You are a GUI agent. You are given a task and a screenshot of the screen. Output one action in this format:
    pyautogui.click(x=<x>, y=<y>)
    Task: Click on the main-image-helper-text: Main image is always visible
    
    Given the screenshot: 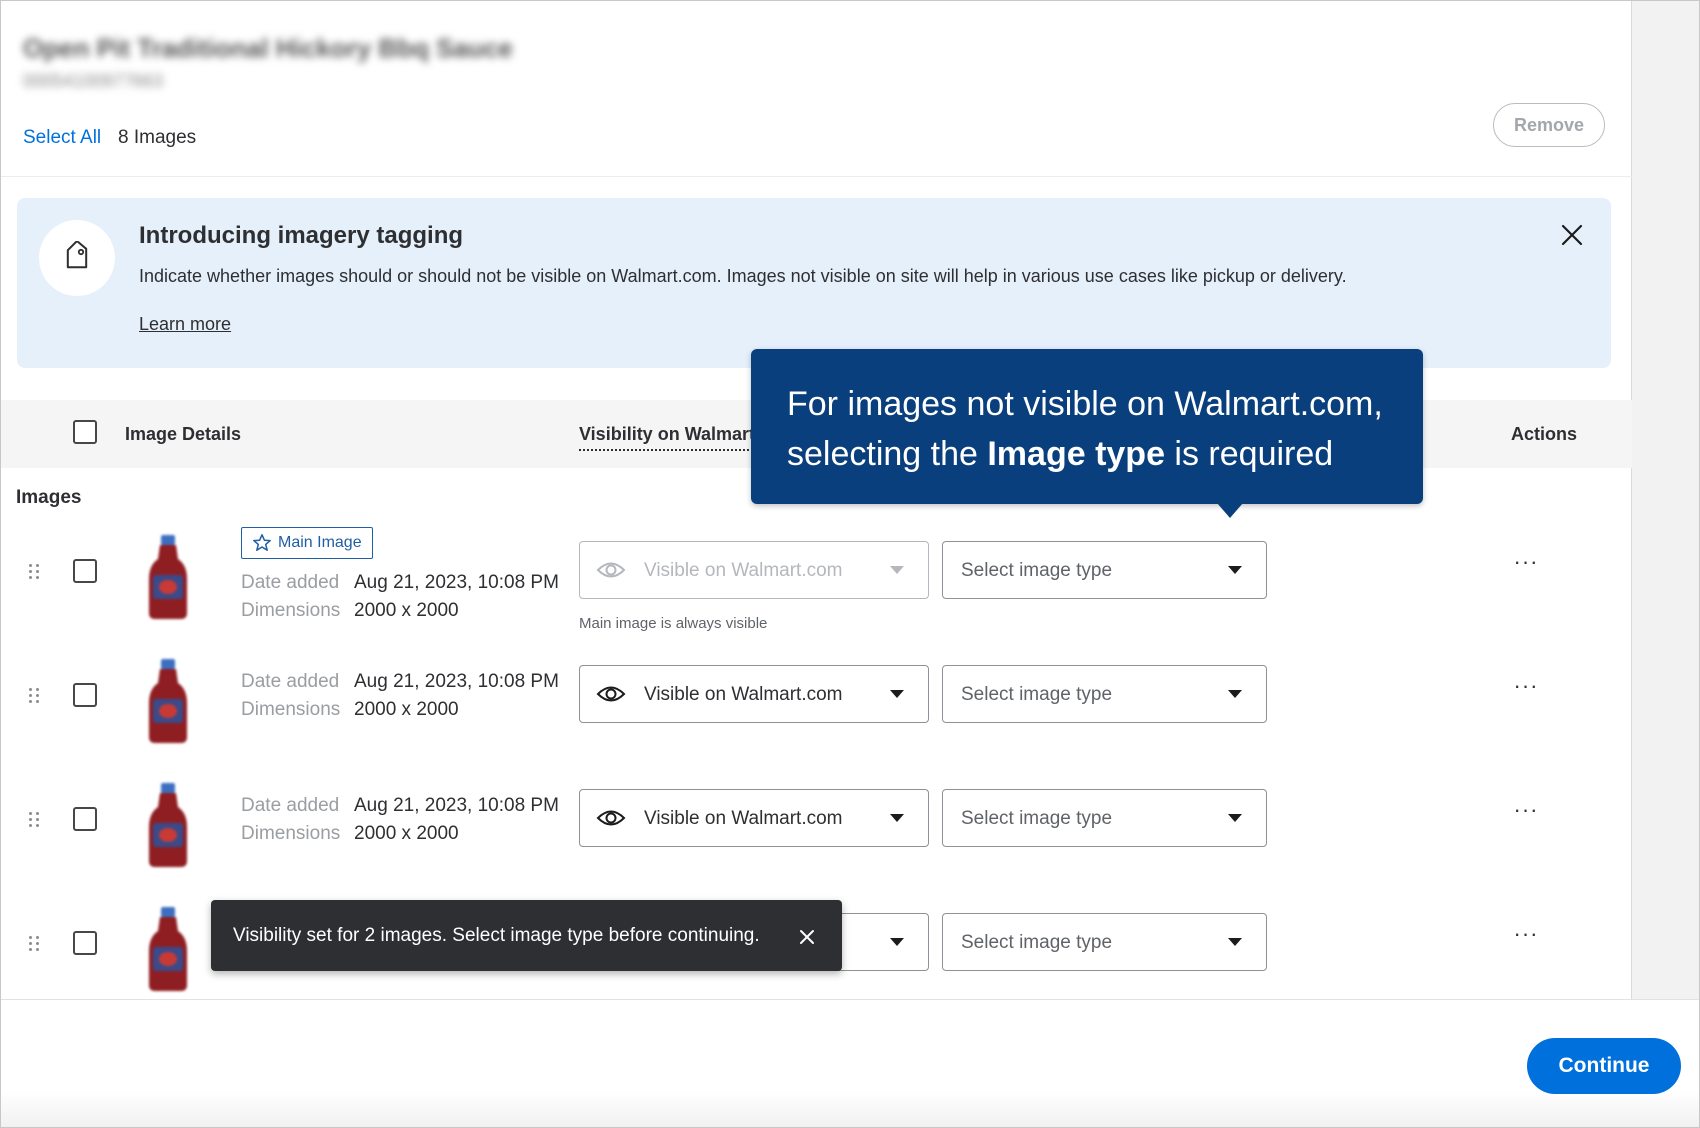 What is the action you would take?
    pyautogui.click(x=673, y=623)
    